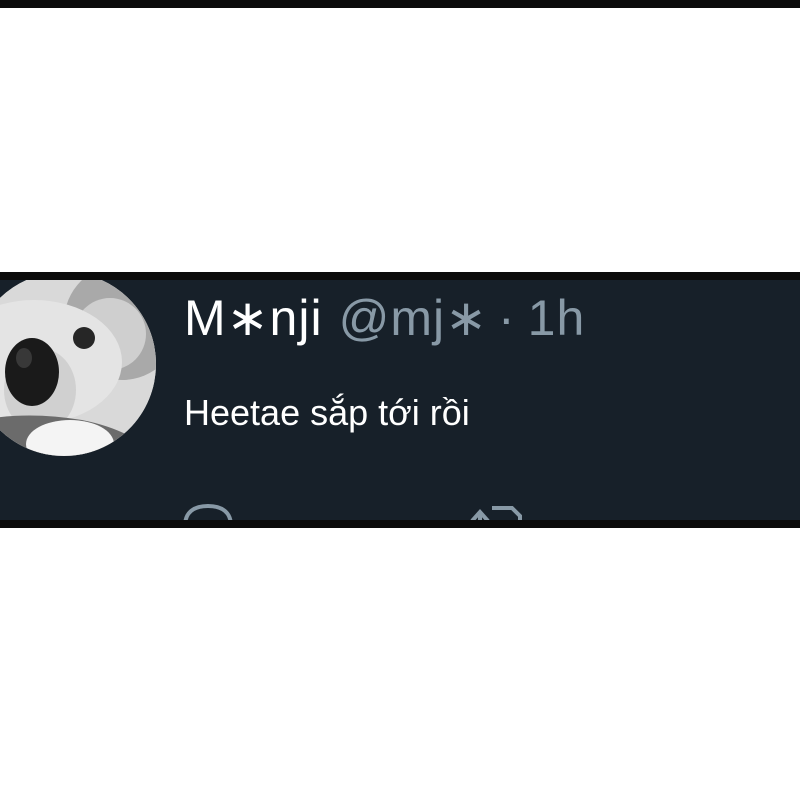 The width and height of the screenshot is (800, 800). I want to click on koala-avatar-image, so click(78, 368).